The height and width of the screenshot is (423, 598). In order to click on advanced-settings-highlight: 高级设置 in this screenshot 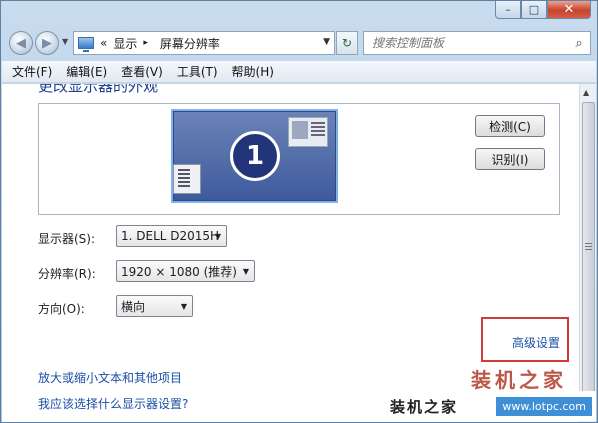, I will do `click(525, 339)`.